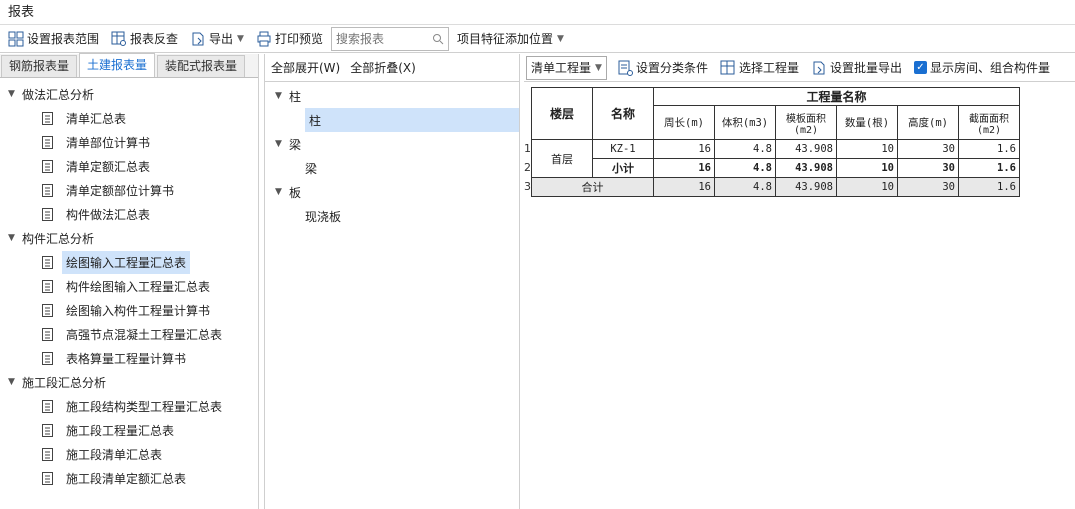  I want to click on tree-item-selected: 绘图输入工程量汇总表, so click(129, 262).